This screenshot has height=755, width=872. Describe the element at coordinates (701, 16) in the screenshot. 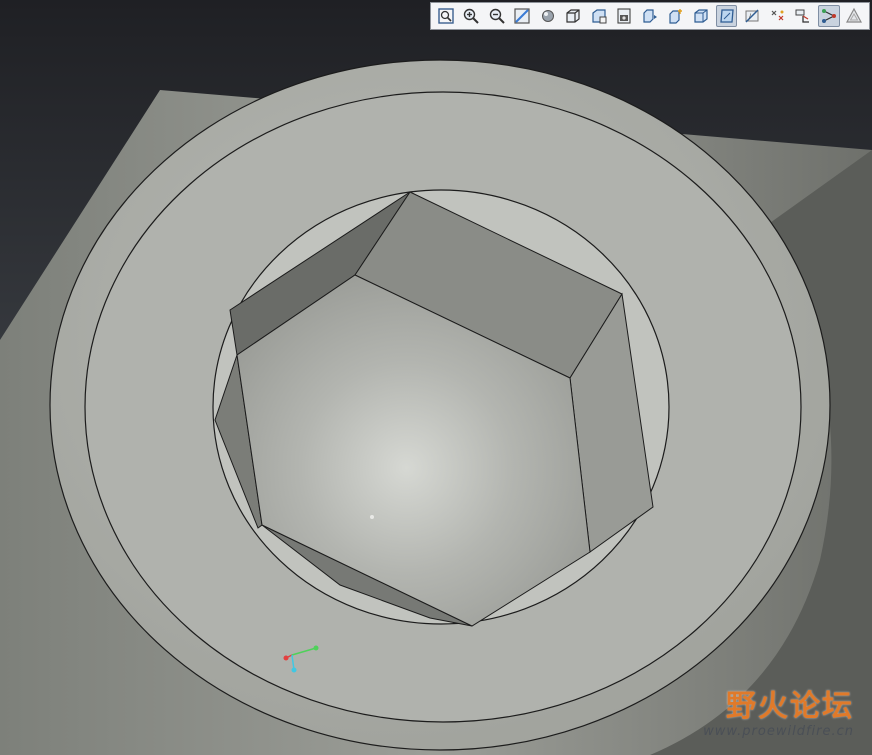

I see `no-hidden-icon` at that location.